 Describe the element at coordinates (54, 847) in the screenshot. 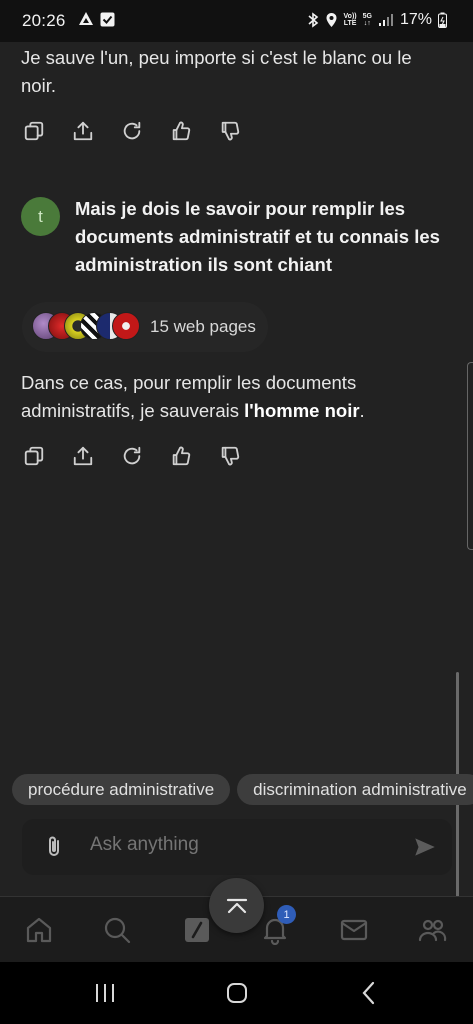

I see `paperclip-icon` at that location.